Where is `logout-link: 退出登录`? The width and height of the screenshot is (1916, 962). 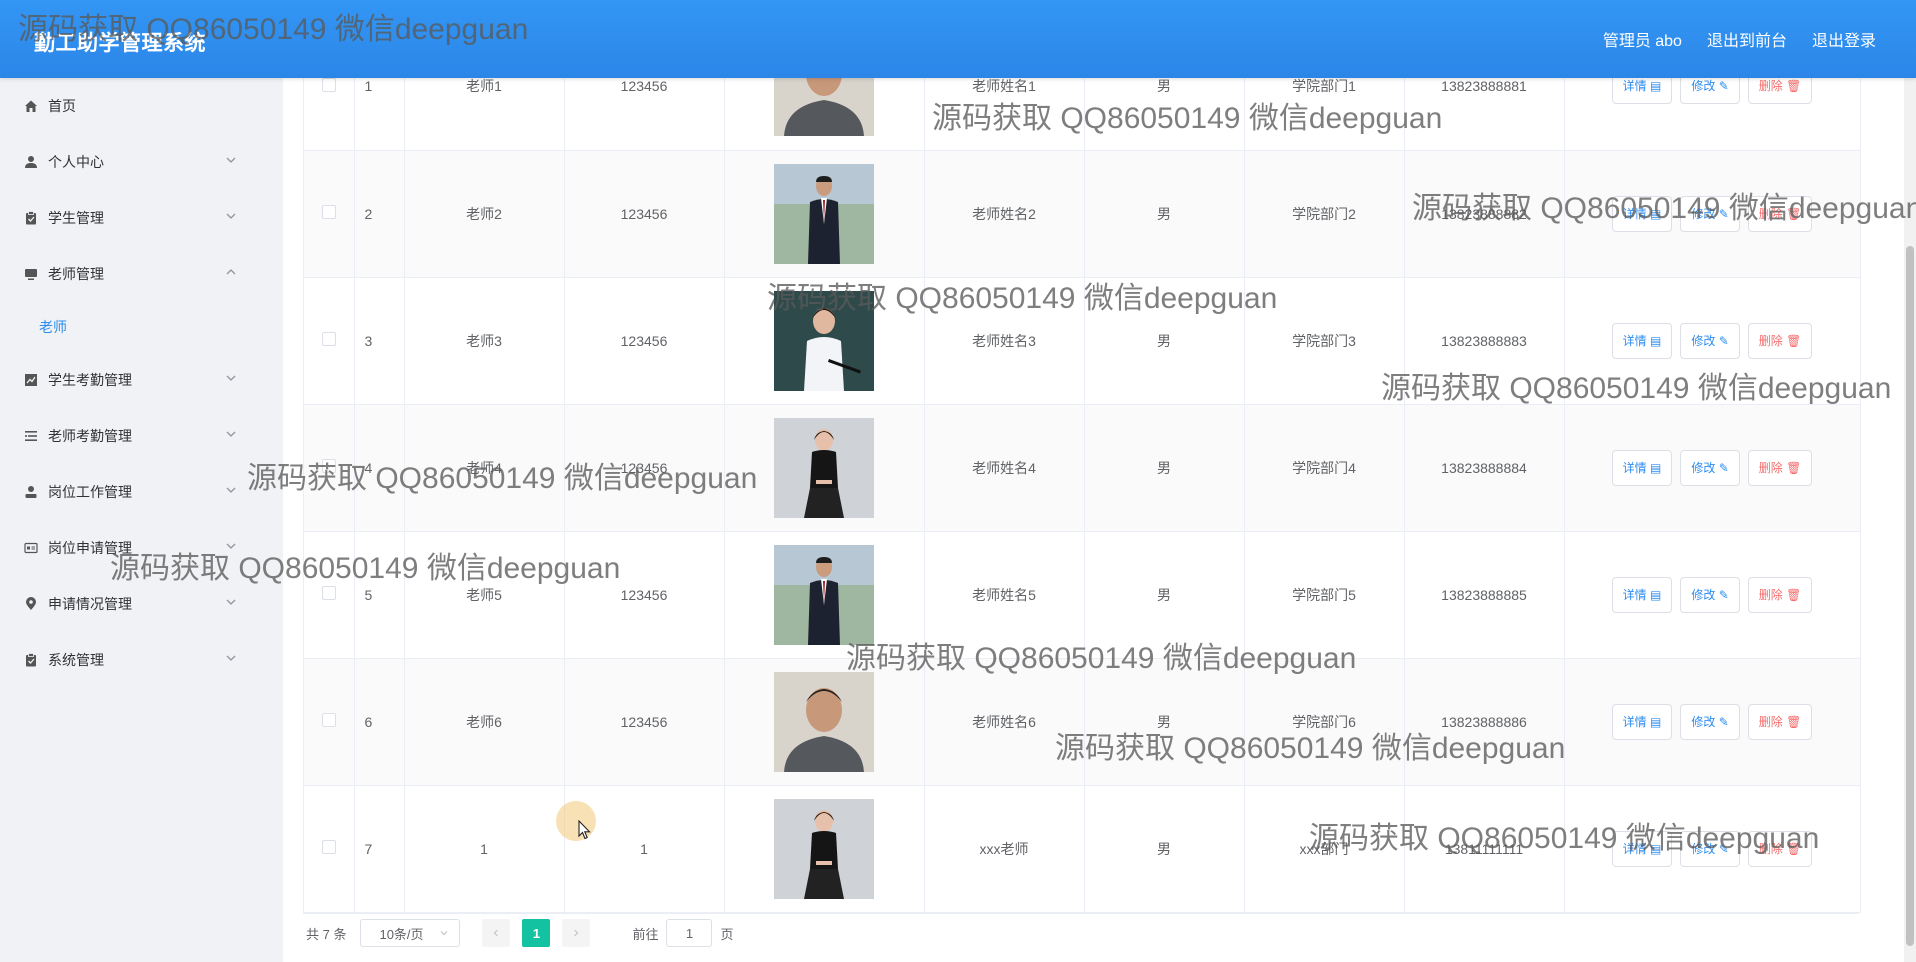
logout-link: 退出登录 is located at coordinates (1844, 39).